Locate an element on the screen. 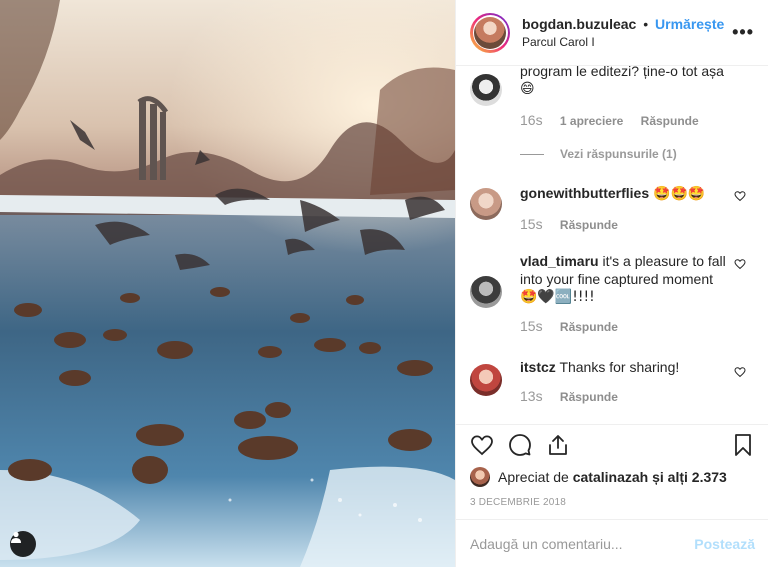  post-comment-button: Postează is located at coordinates (724, 544).